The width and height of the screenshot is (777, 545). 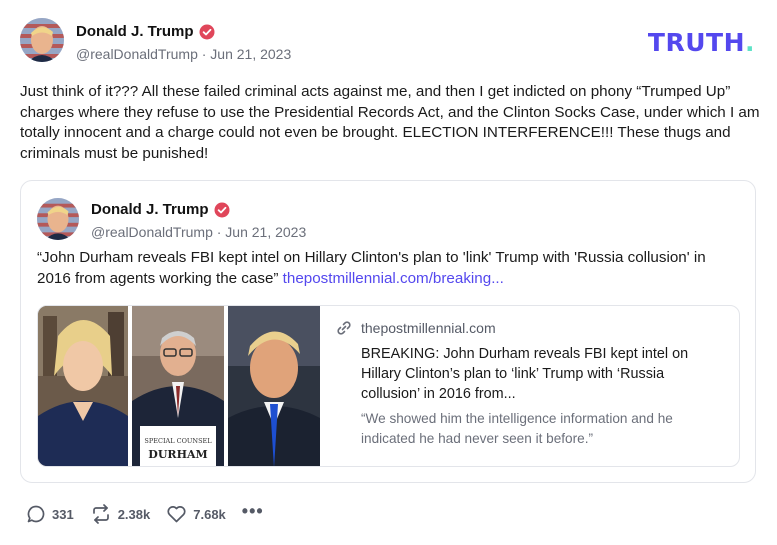 I want to click on reply-button: 331, so click(x=50, y=514).